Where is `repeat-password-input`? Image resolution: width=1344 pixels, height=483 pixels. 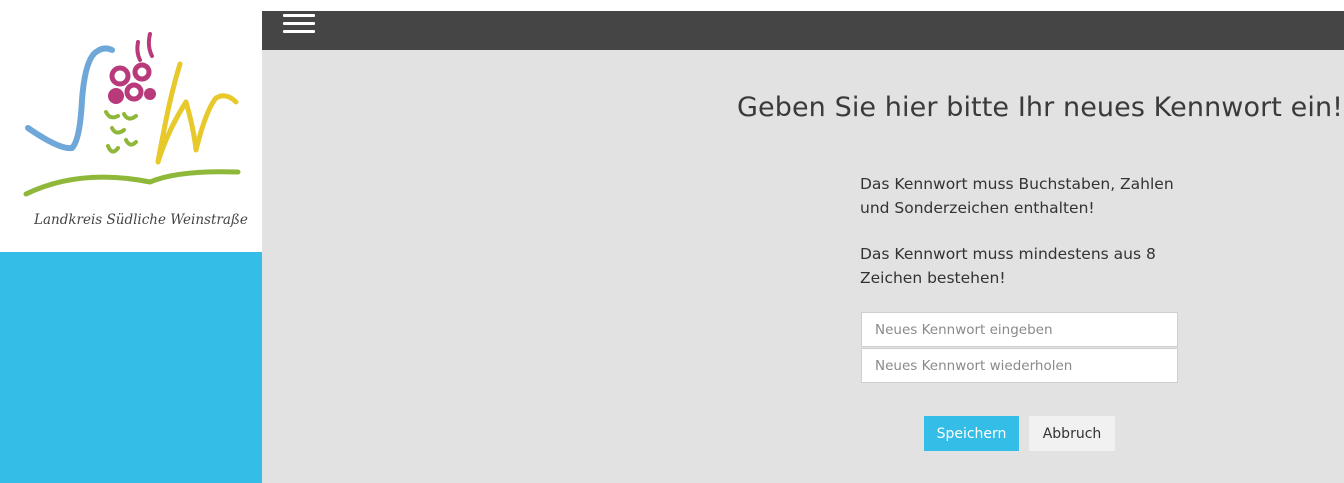
repeat-password-input is located at coordinates (1019, 365).